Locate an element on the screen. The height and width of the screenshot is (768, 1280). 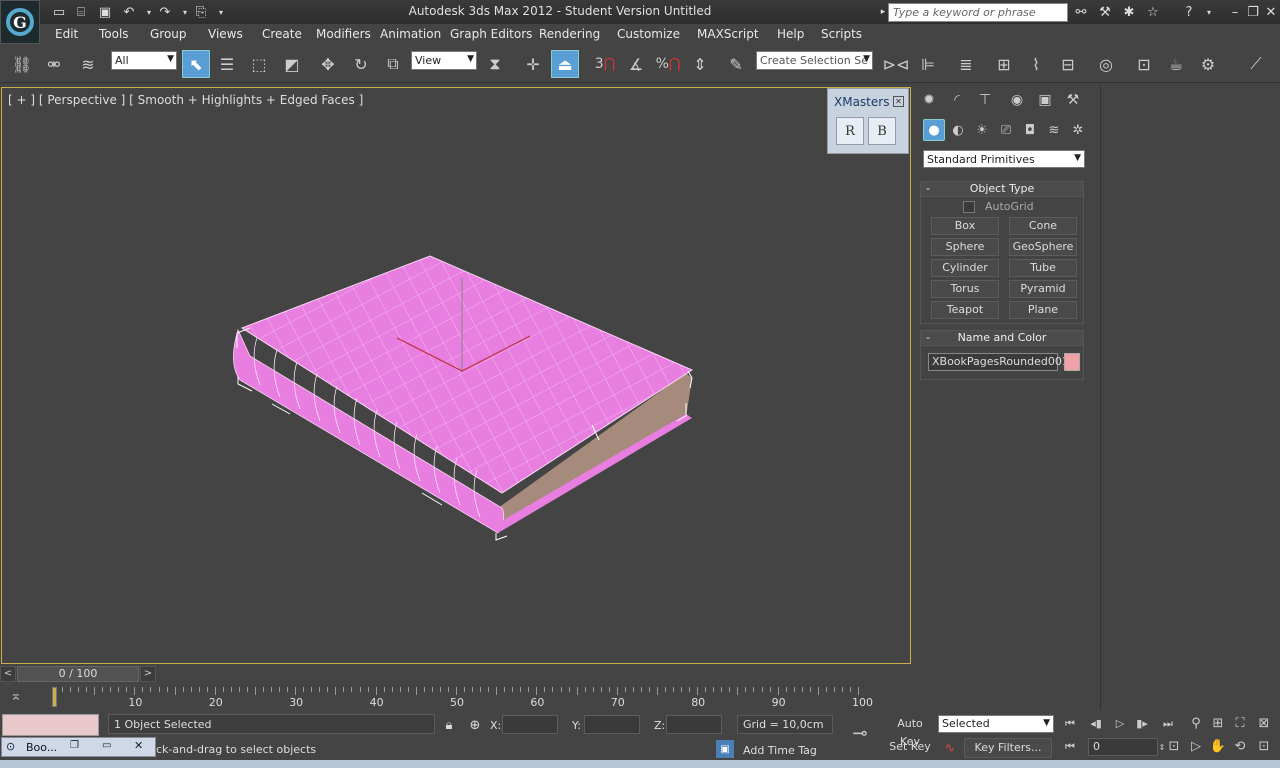
subscription-icon: ⚒ is located at coordinates (1105, 12).